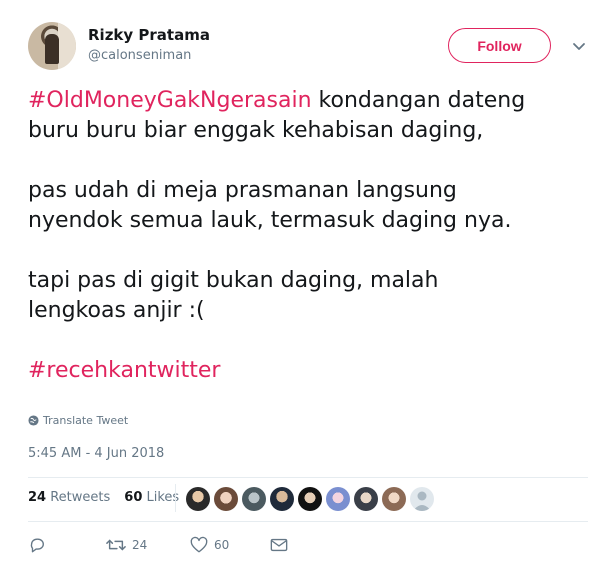 This screenshot has height=567, width=615. I want to click on tweet-text-segment: kondangan dateng, so click(418, 100).